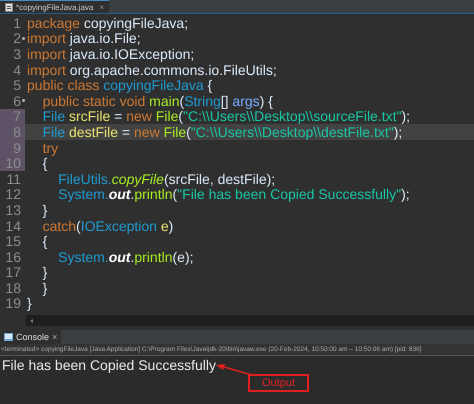  Describe the element at coordinates (17, 148) in the screenshot. I see `line-number: 9` at that location.